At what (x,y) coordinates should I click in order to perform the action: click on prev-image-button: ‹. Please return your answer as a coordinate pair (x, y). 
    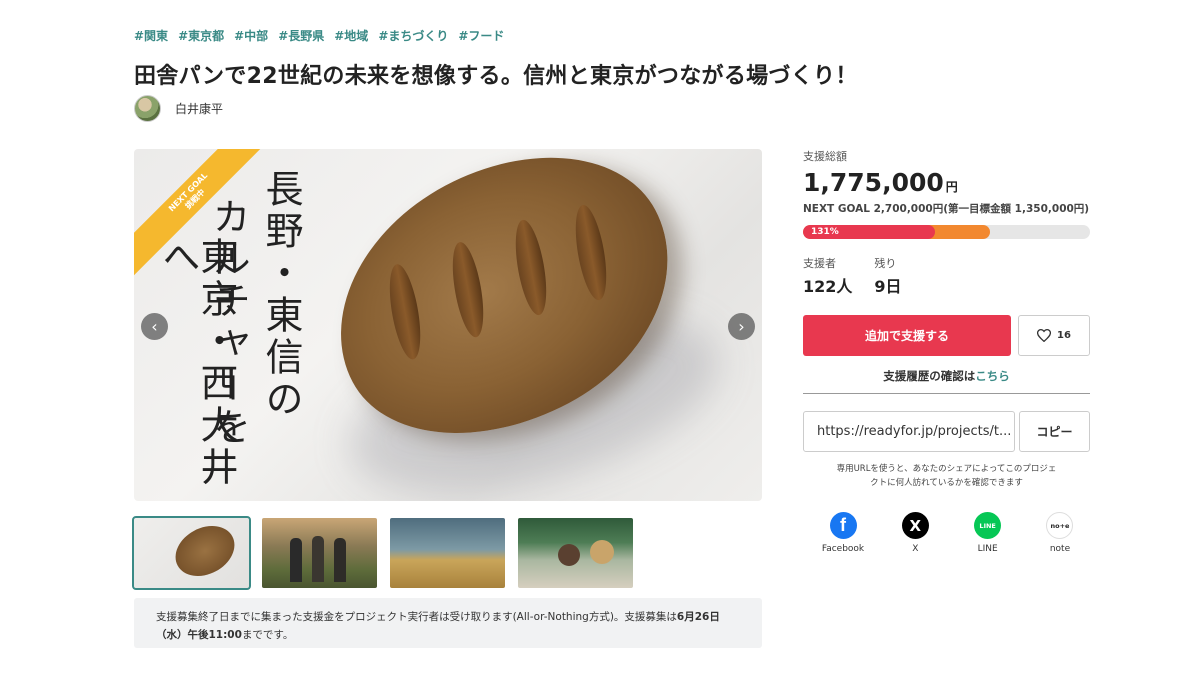
    Looking at the image, I should click on (154, 326).